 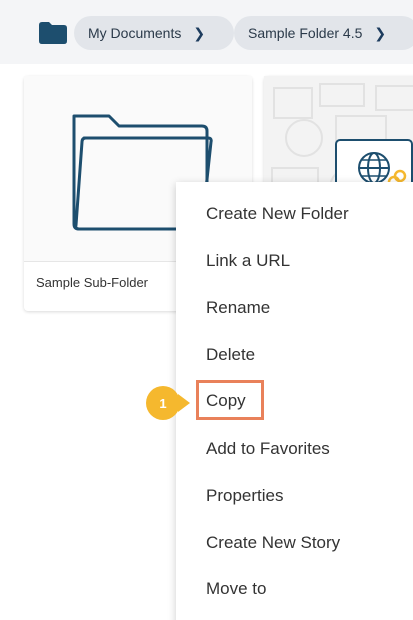 What do you see at coordinates (163, 403) in the screenshot?
I see `step-number: 1` at bounding box center [163, 403].